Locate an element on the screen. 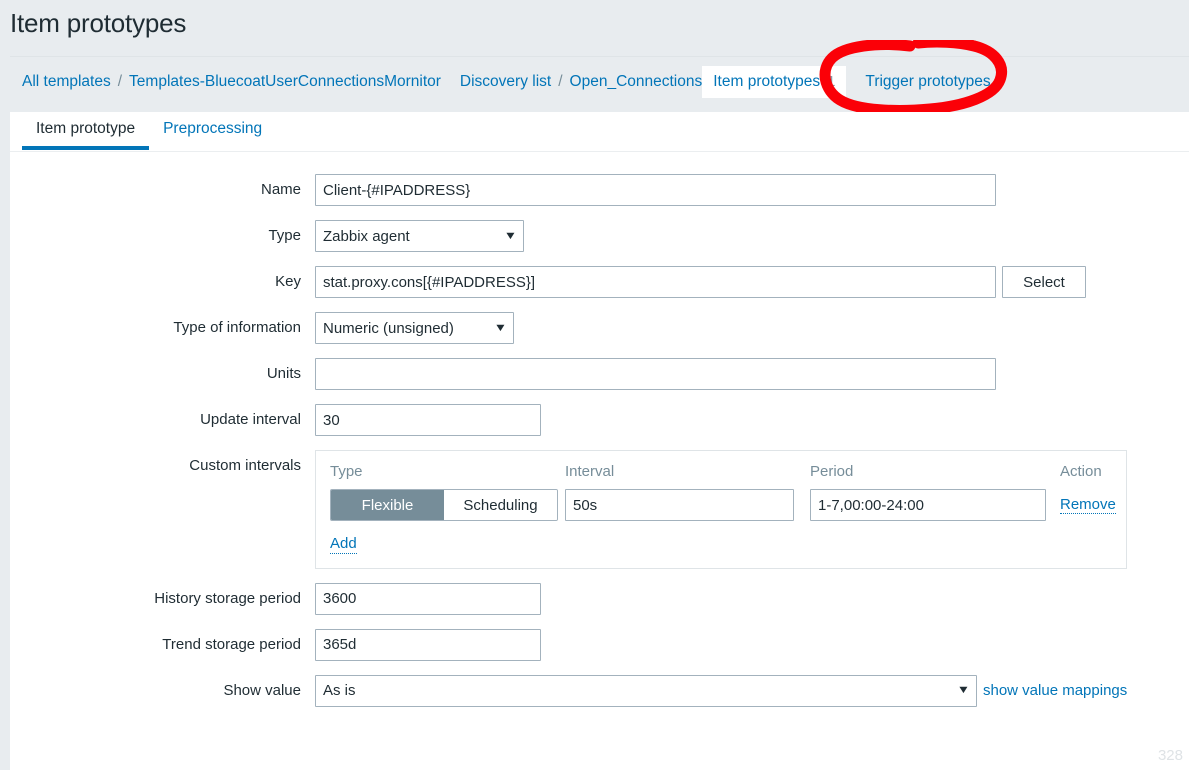  update-interval-input is located at coordinates (428, 420).